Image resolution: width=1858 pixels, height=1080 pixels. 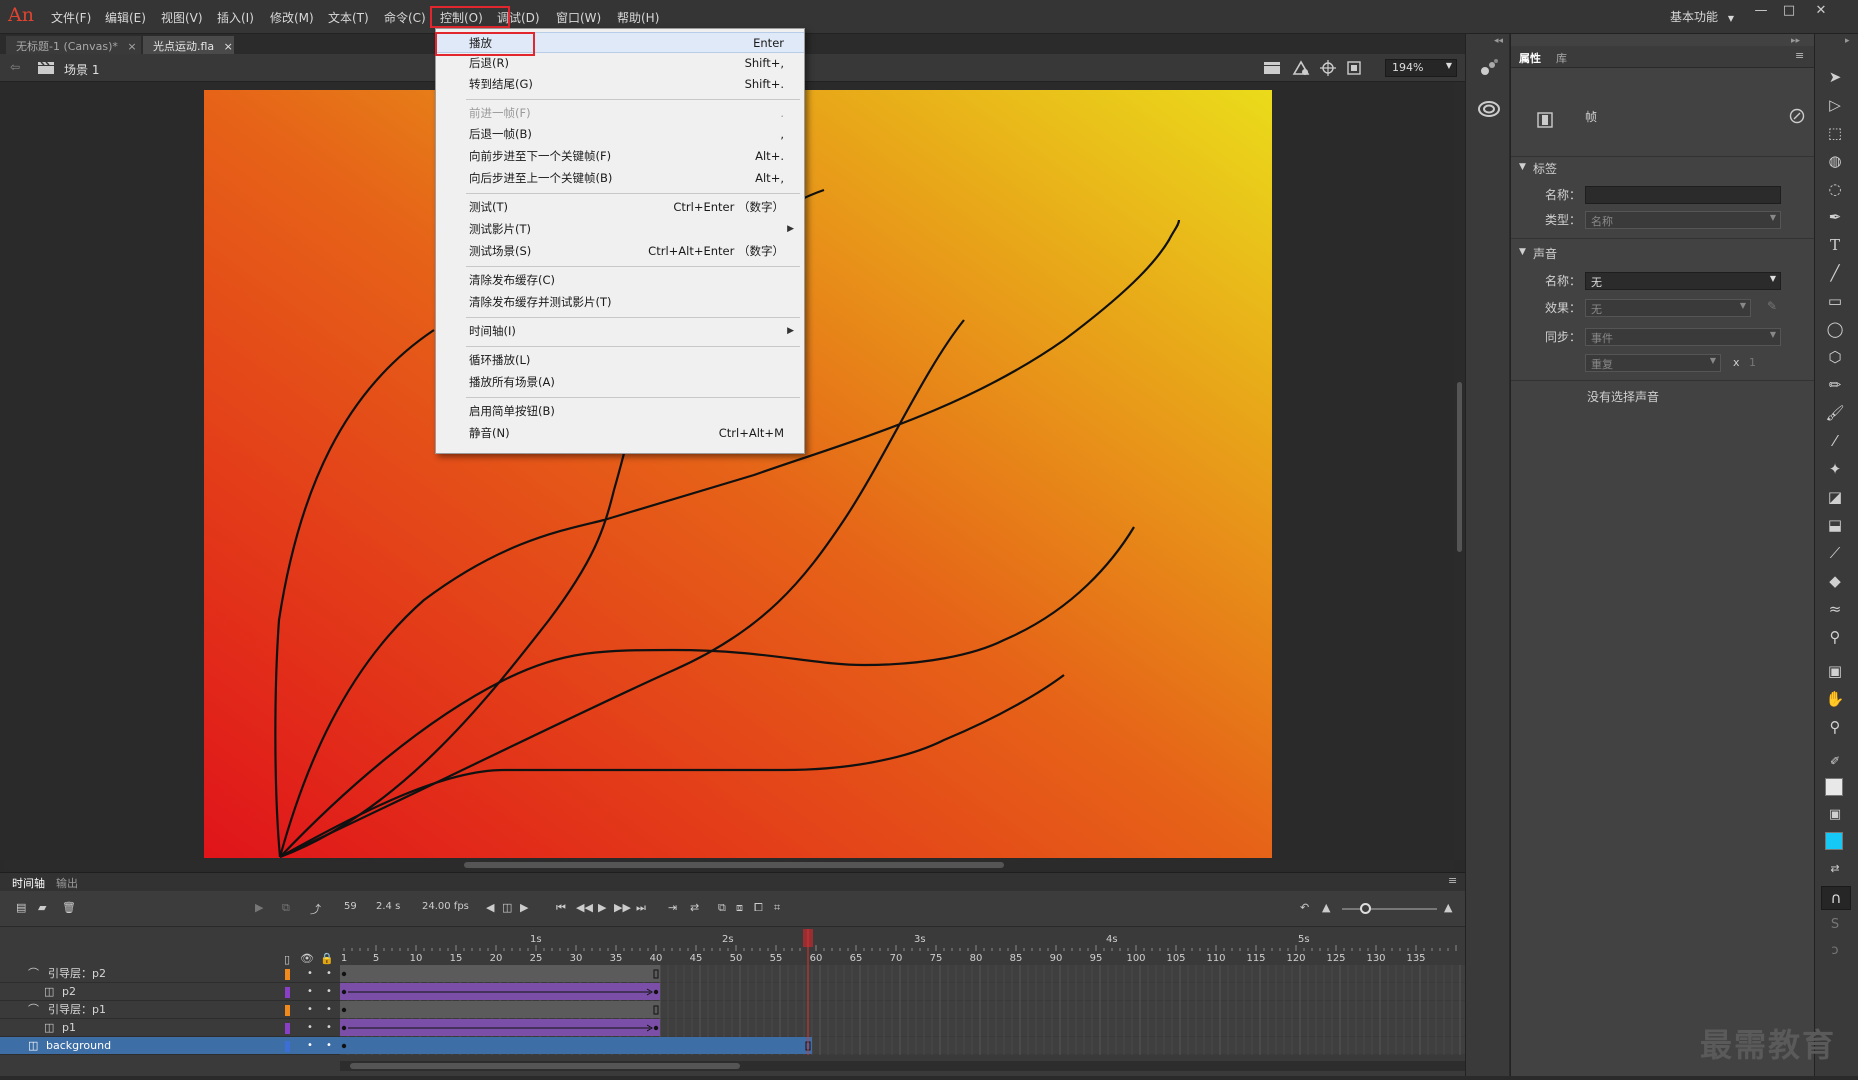 I want to click on paint-brush-tool-icon: 🖌, so click(x=1835, y=413).